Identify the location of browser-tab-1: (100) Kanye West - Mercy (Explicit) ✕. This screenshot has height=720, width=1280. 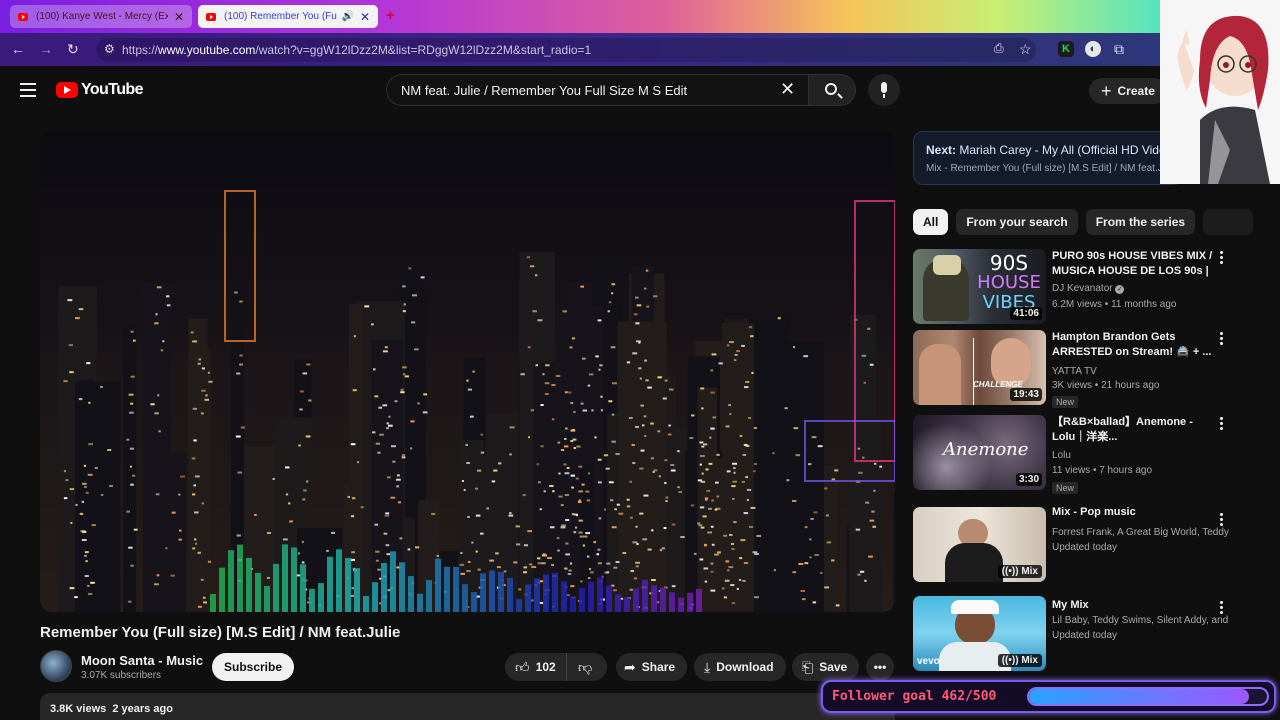
(101, 16).